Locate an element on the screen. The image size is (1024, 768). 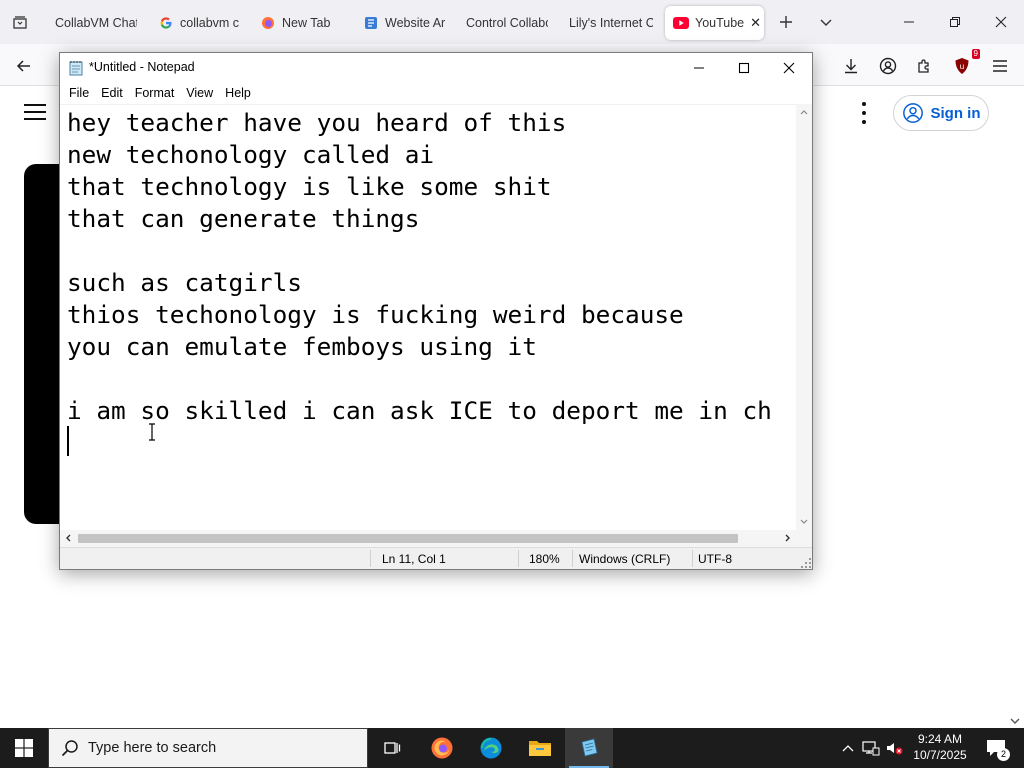
puzzle-icon is located at coordinates (923, 66).